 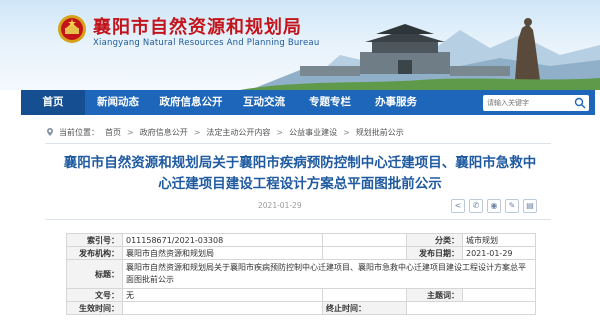 What do you see at coordinates (364, 308) in the screenshot?
I see `expire-label: 终止时间：` at bounding box center [364, 308].